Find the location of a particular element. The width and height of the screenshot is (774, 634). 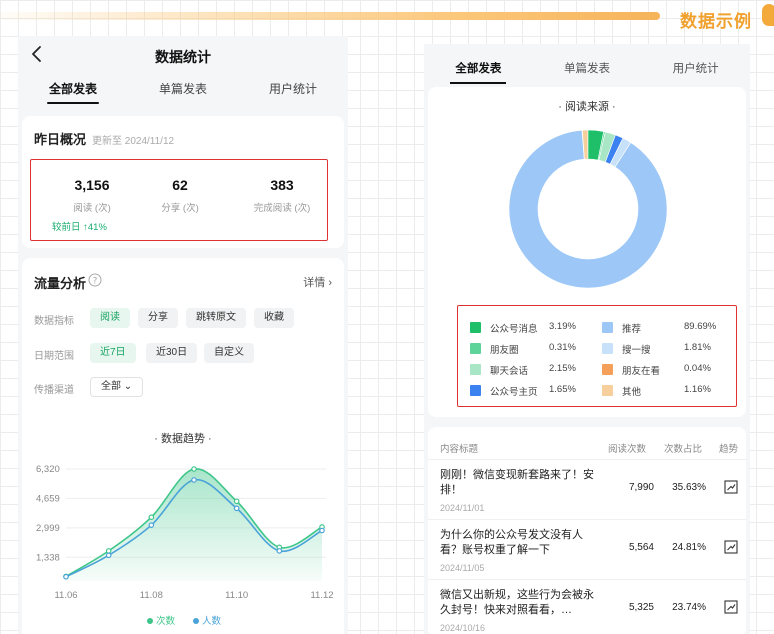

overview-title: 昨日概况 is located at coordinates (60, 139).